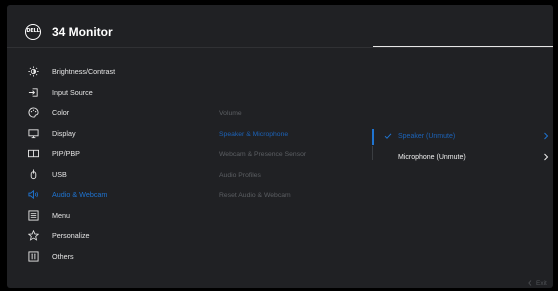 The image size is (558, 291). I want to click on exit-button: Exit, so click(537, 283).